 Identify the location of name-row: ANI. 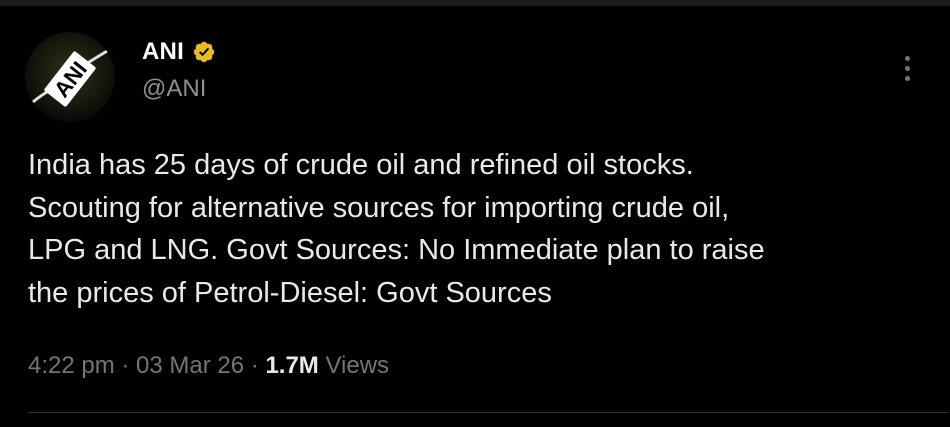
(179, 52).